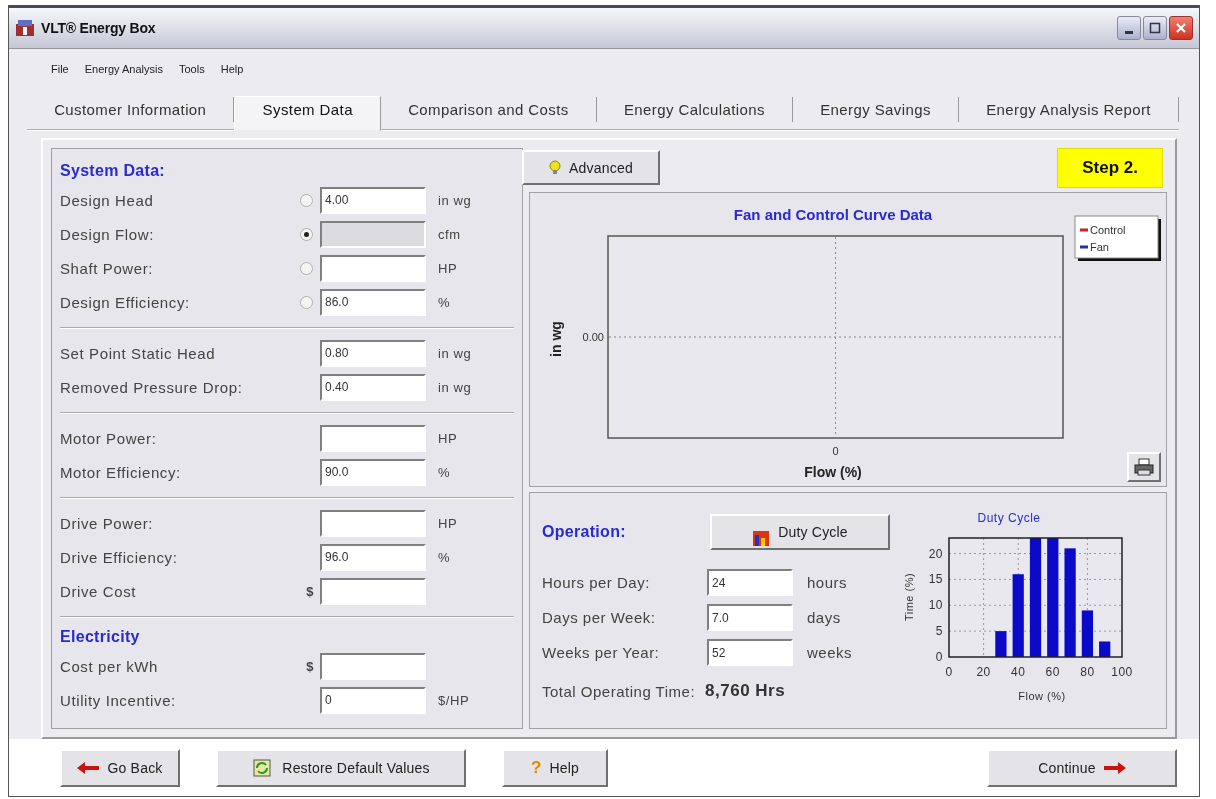 The width and height of the screenshot is (1216, 799). What do you see at coordinates (1108, 230) in the screenshot?
I see `legend-label: Control` at bounding box center [1108, 230].